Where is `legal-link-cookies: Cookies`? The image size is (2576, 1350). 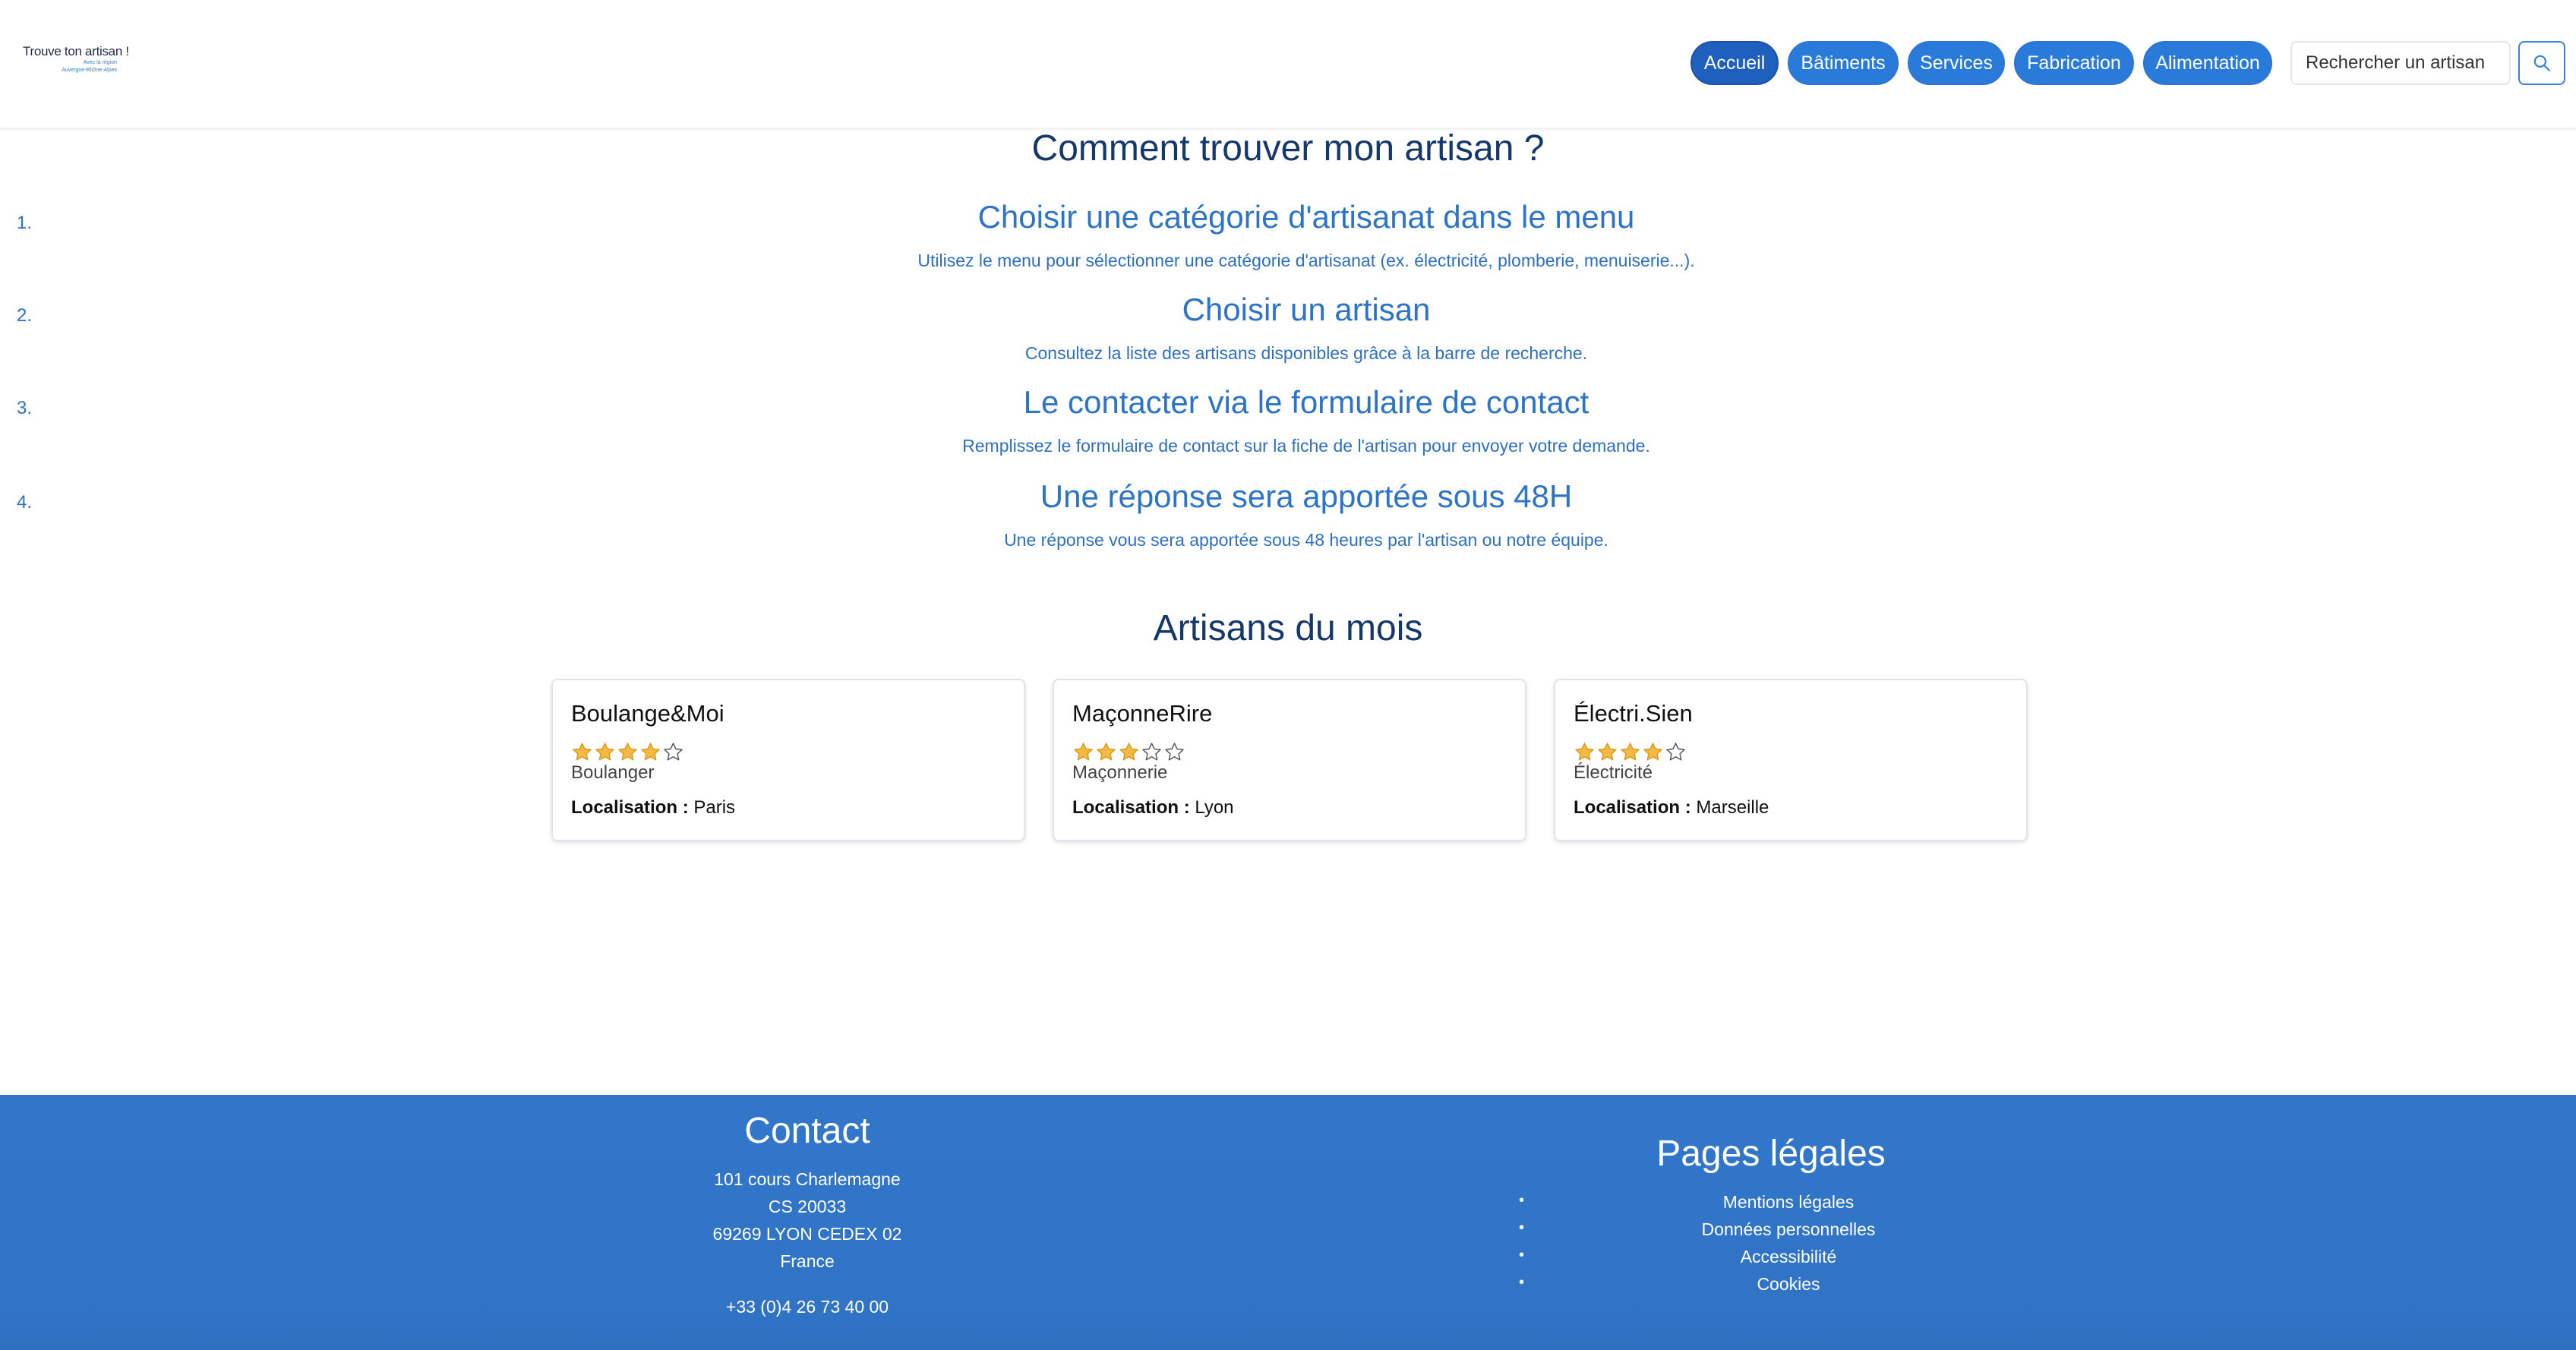
legal-link-cookies: Cookies is located at coordinates (1788, 1284).